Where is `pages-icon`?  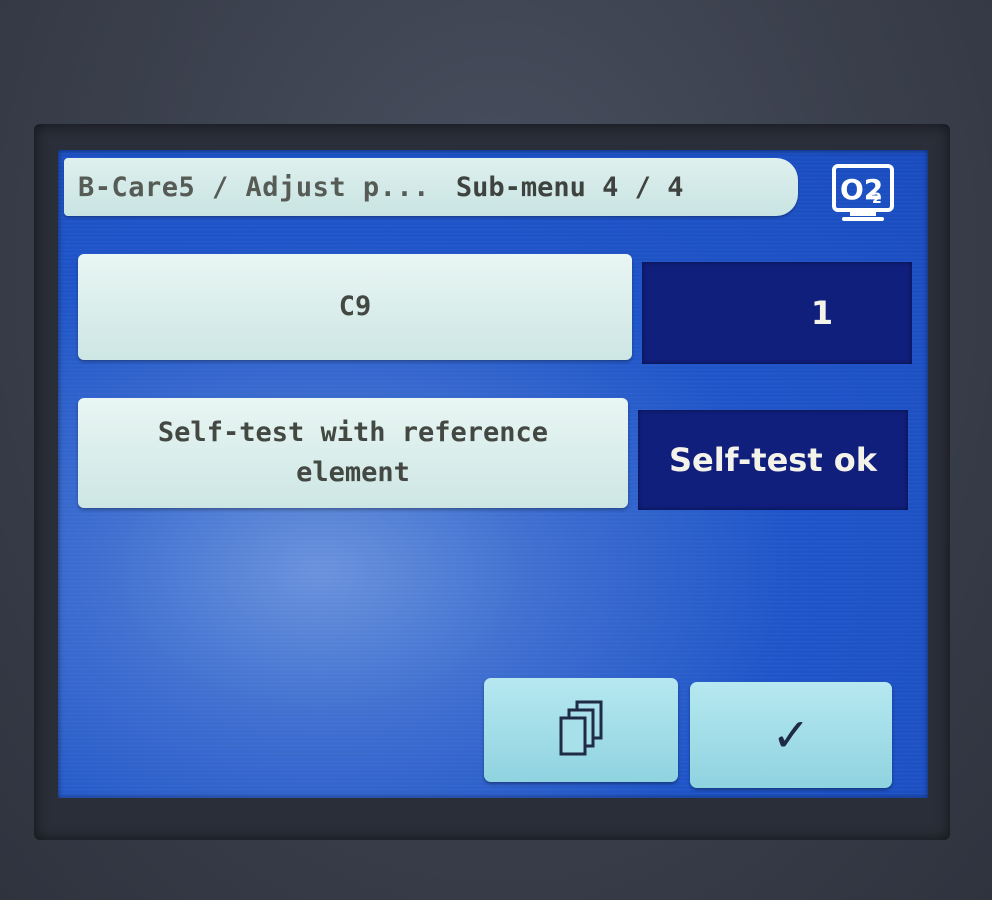 pages-icon is located at coordinates (581, 728).